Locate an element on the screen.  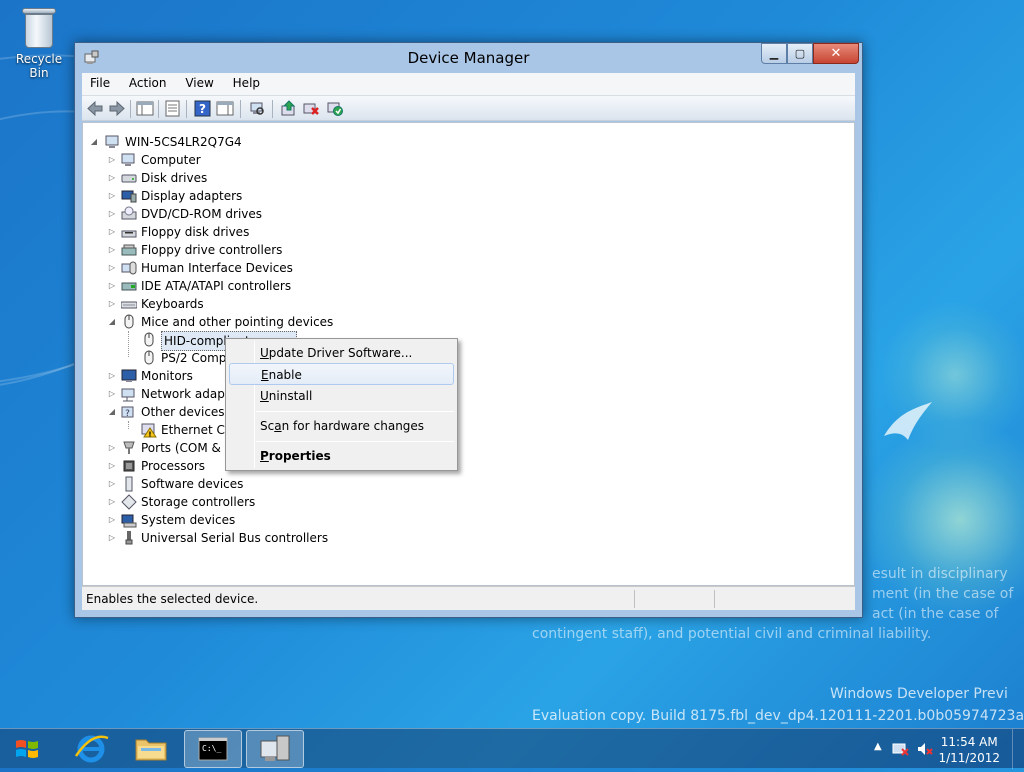
menu-action: Action is located at coordinates (147, 81).